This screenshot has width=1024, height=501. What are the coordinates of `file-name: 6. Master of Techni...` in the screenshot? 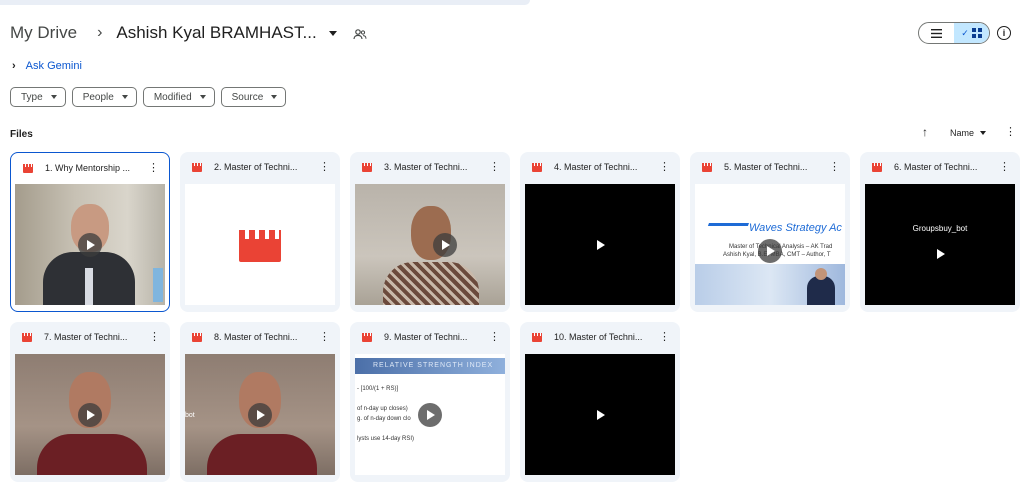 It's located at (936, 167).